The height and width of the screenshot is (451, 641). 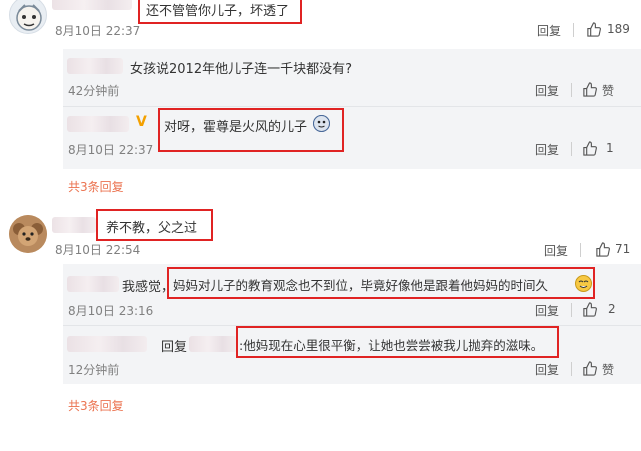 I want to click on like-button: 赞, so click(x=608, y=369).